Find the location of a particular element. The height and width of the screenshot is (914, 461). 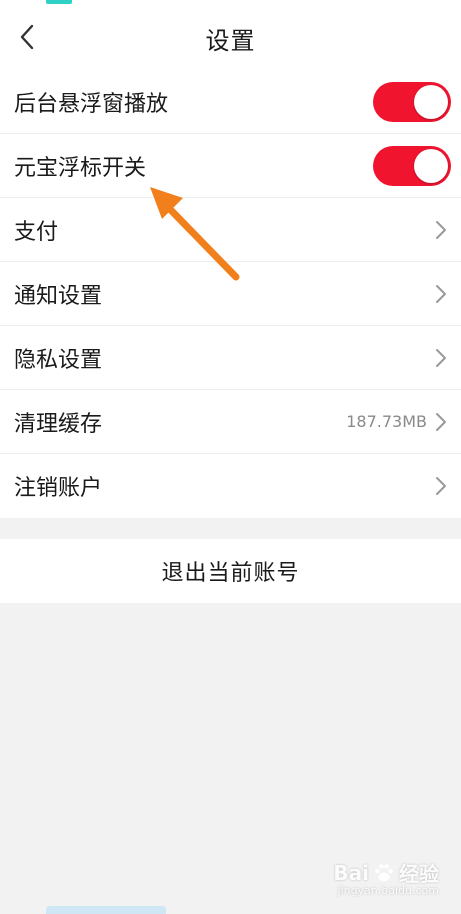

back-button is located at coordinates (27, 37).